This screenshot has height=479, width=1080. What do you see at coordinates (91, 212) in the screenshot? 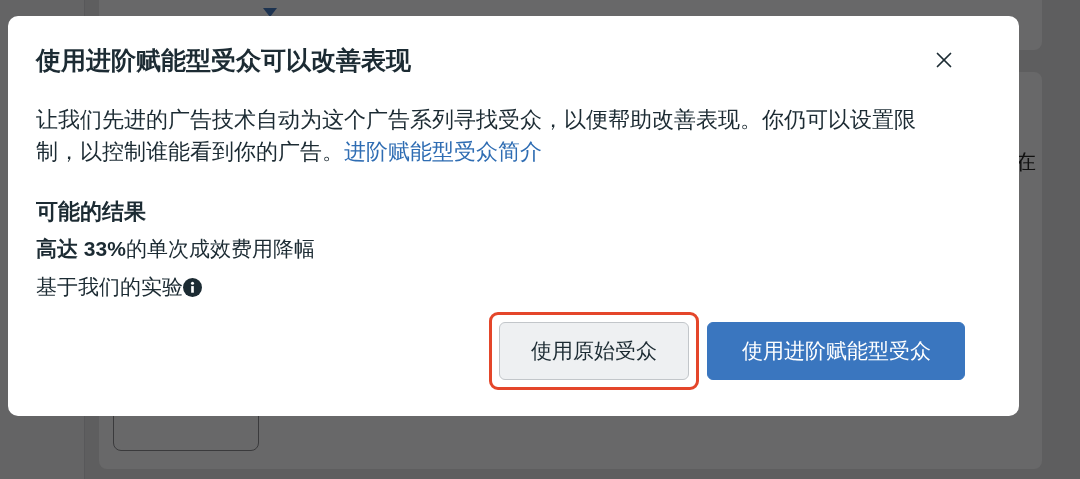
I see `results-heading: 可能的结果` at bounding box center [91, 212].